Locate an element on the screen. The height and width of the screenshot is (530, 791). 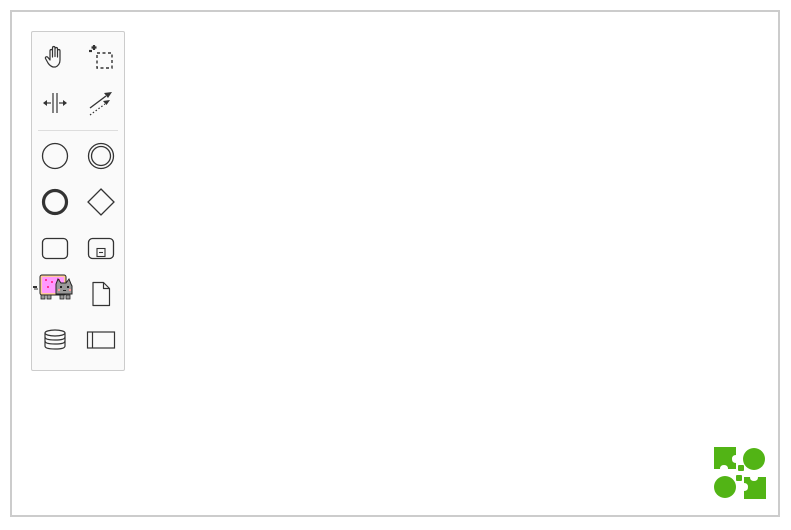
end-event-icon is located at coordinates (55, 202).